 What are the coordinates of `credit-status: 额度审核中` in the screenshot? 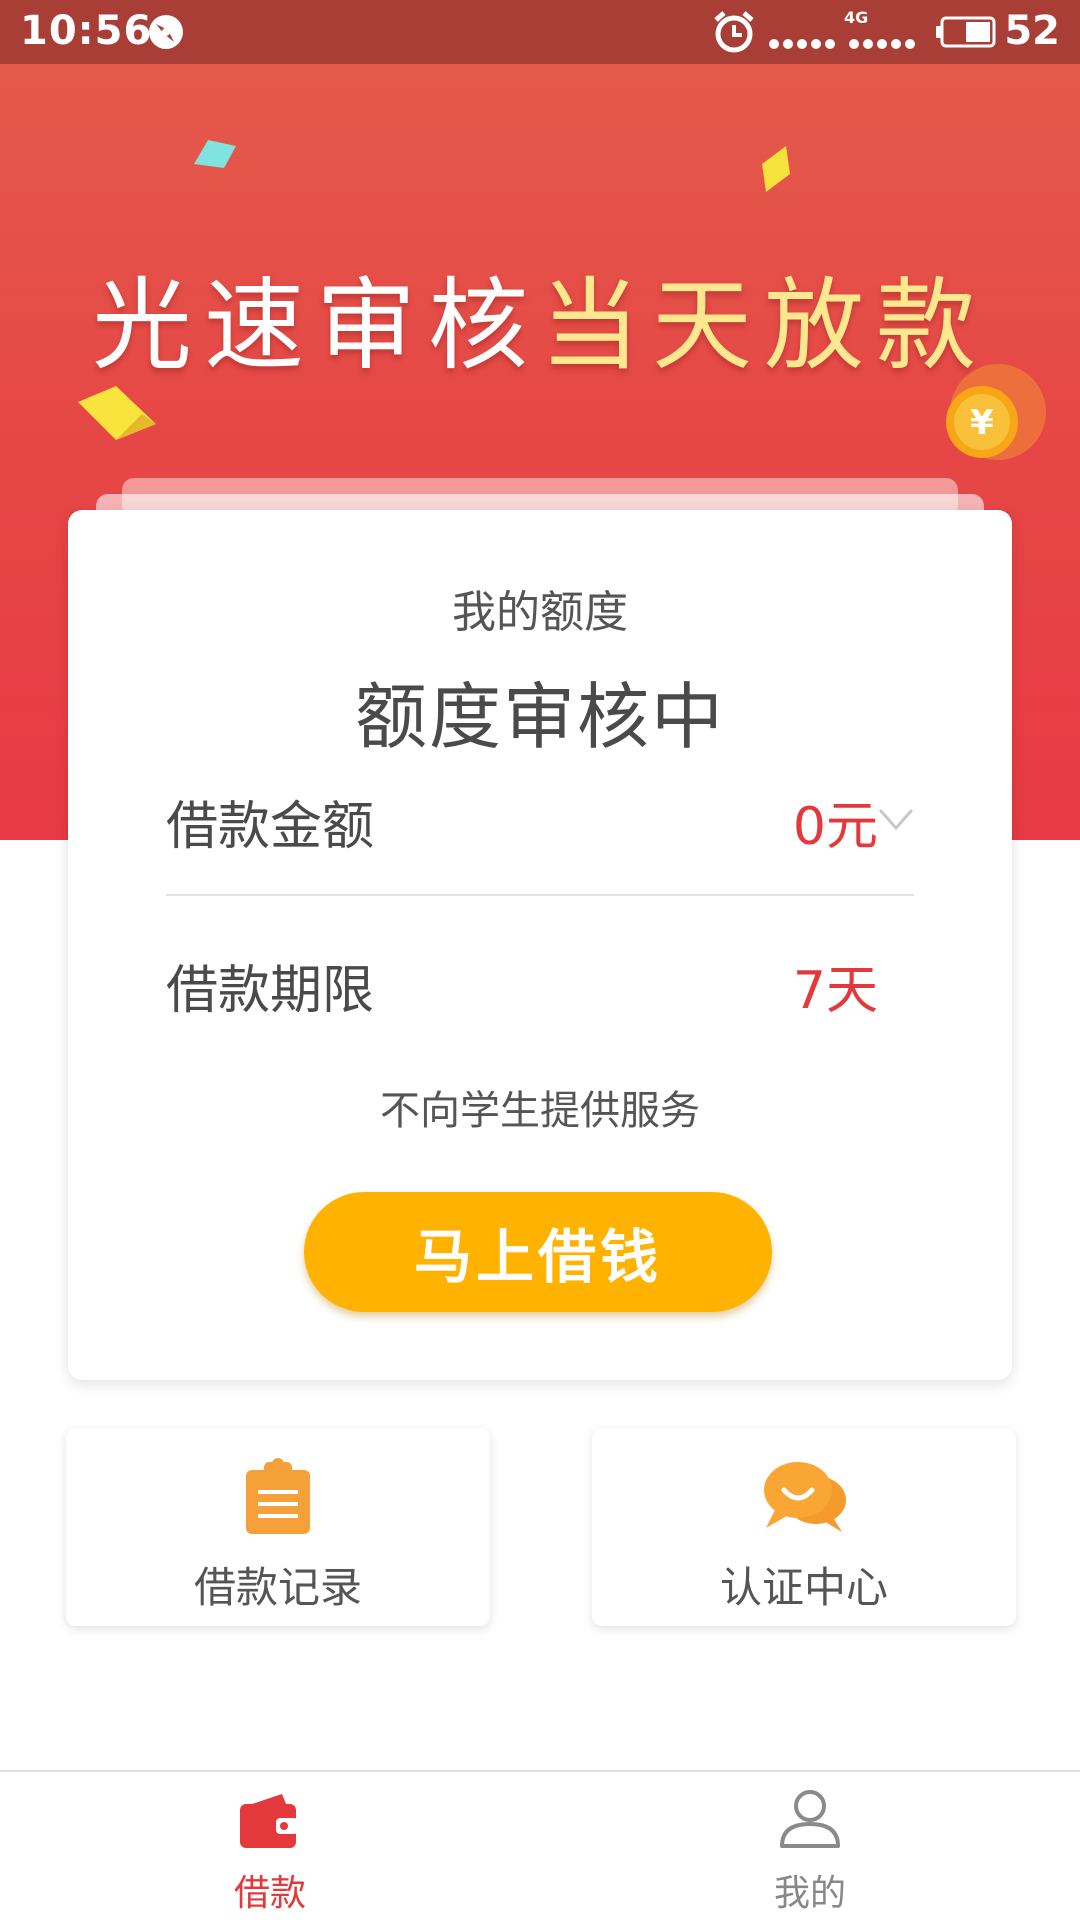 It's located at (539, 717).